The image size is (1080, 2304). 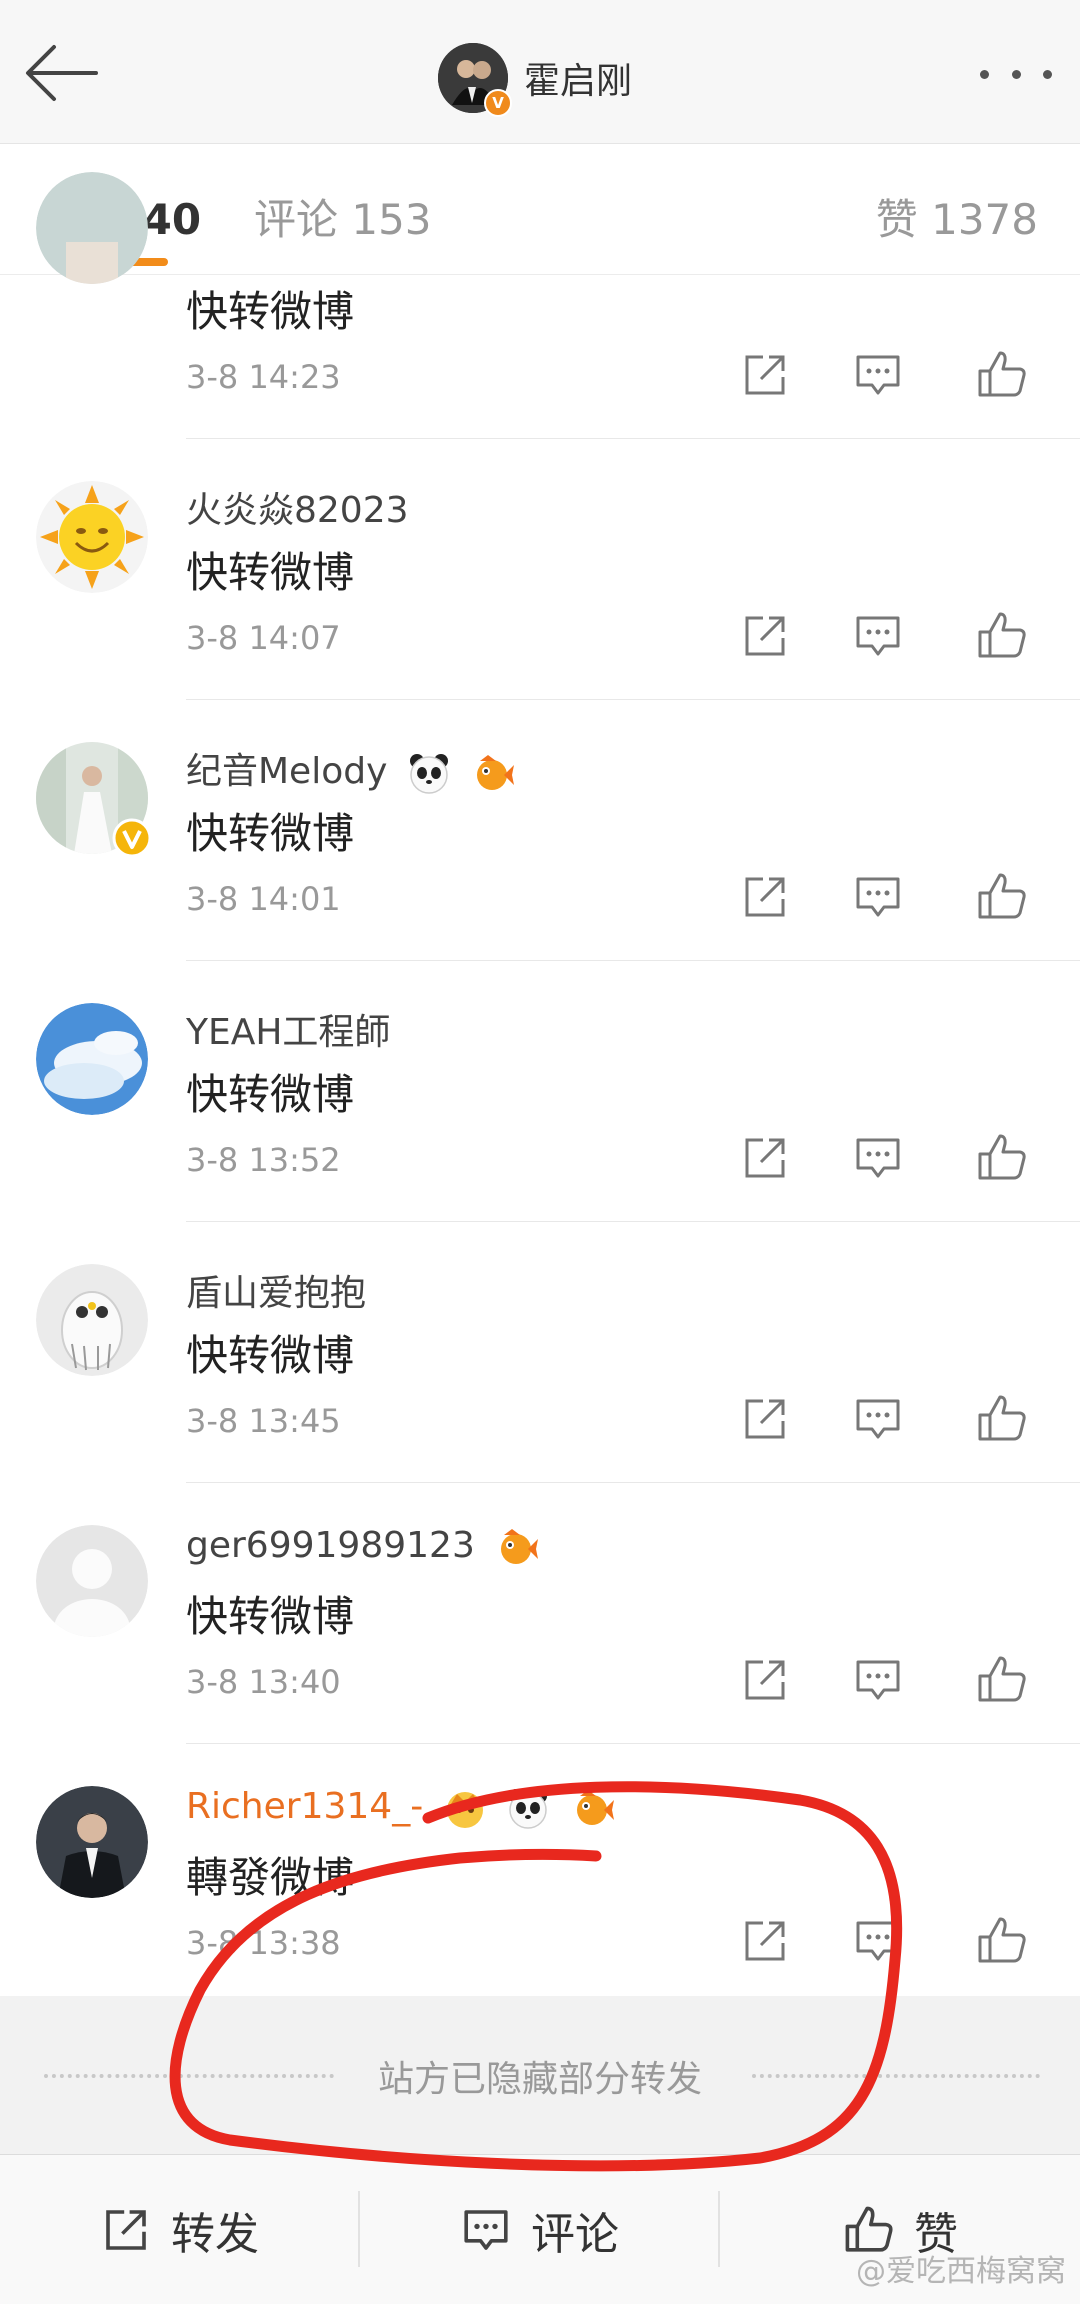 I want to click on list-item: 纪音Melody 快转微博 3-8 14:01, so click(x=540, y=830).